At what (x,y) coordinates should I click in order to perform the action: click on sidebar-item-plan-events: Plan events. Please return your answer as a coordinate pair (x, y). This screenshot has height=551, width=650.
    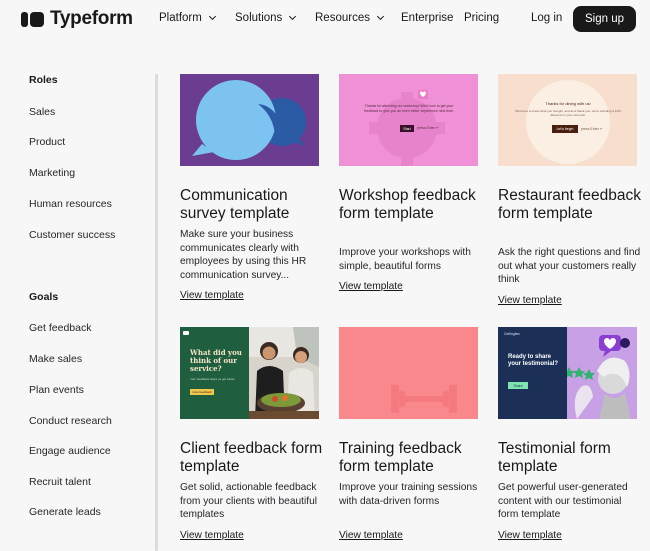
    Looking at the image, I should click on (56, 390).